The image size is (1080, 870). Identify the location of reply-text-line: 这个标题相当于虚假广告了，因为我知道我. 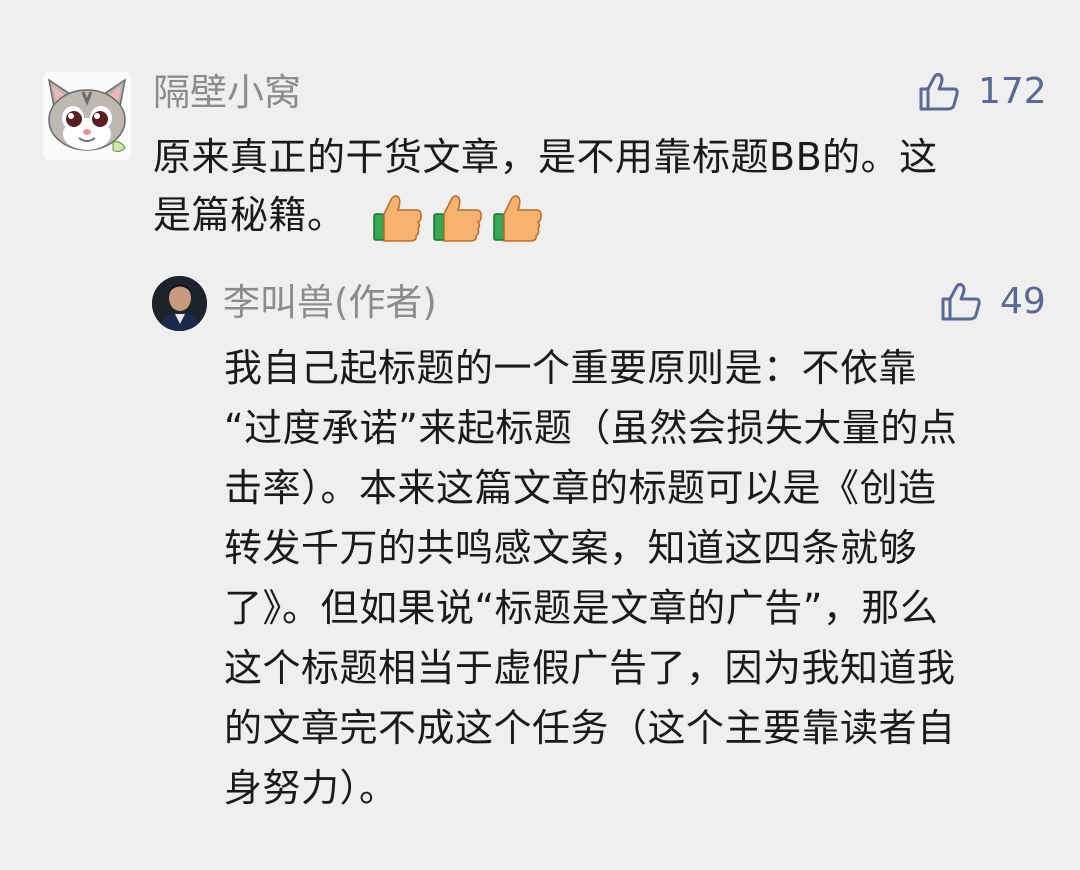
(590, 668).